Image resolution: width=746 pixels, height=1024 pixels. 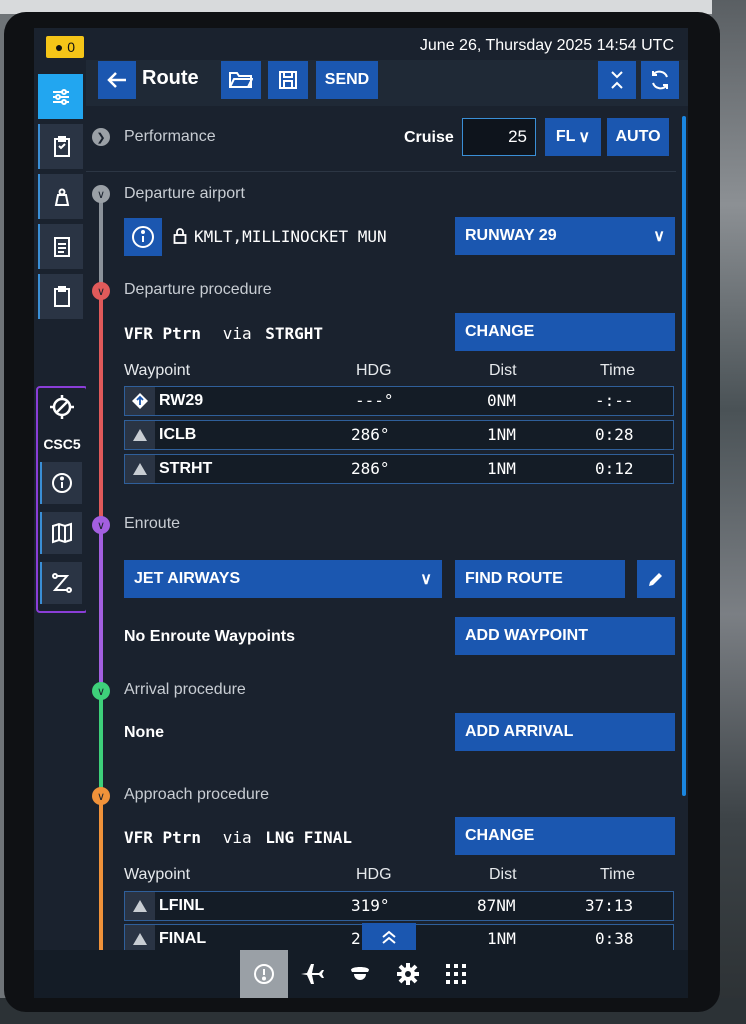 I want to click on sidebar-notes-button, so click(x=60, y=296).